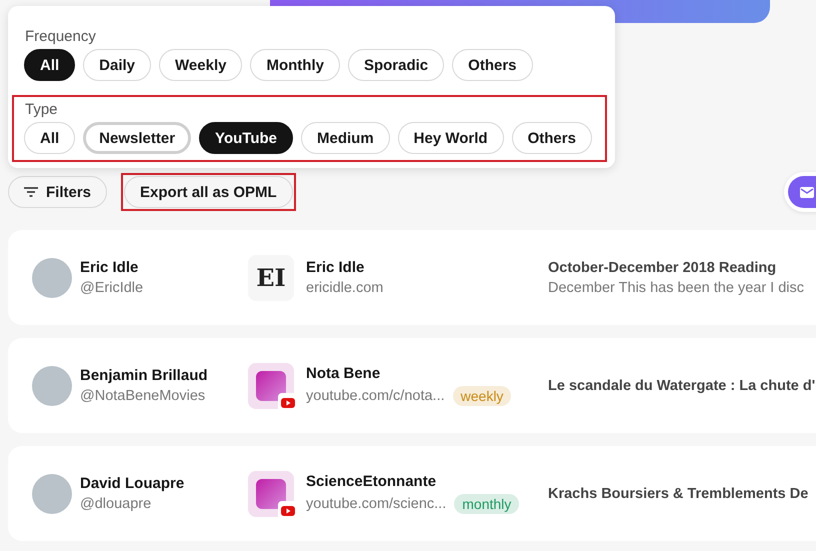 This screenshot has height=551, width=816. Describe the element at coordinates (682, 386) in the screenshot. I see `post-title: Le scandale du Watergate : La chute d'` at that location.